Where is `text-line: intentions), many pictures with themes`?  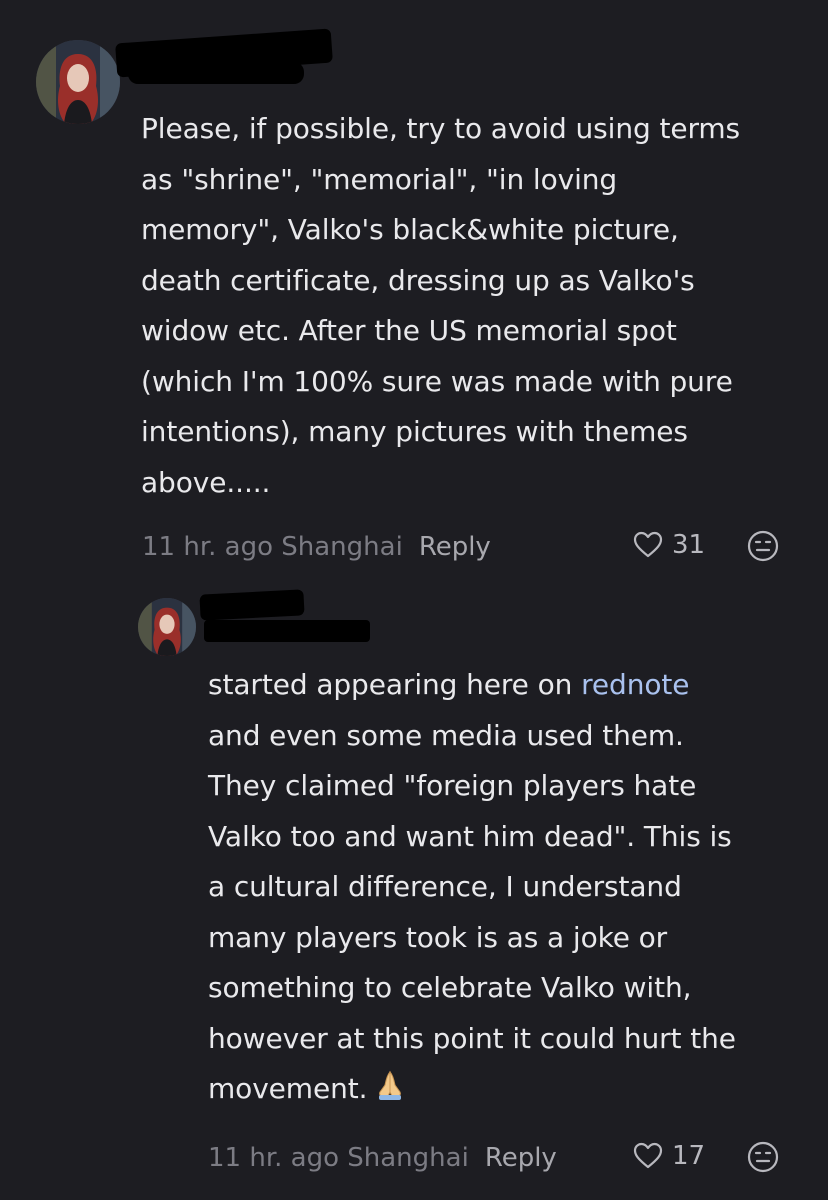
text-line: intentions), many pictures with themes is located at coordinates (414, 431).